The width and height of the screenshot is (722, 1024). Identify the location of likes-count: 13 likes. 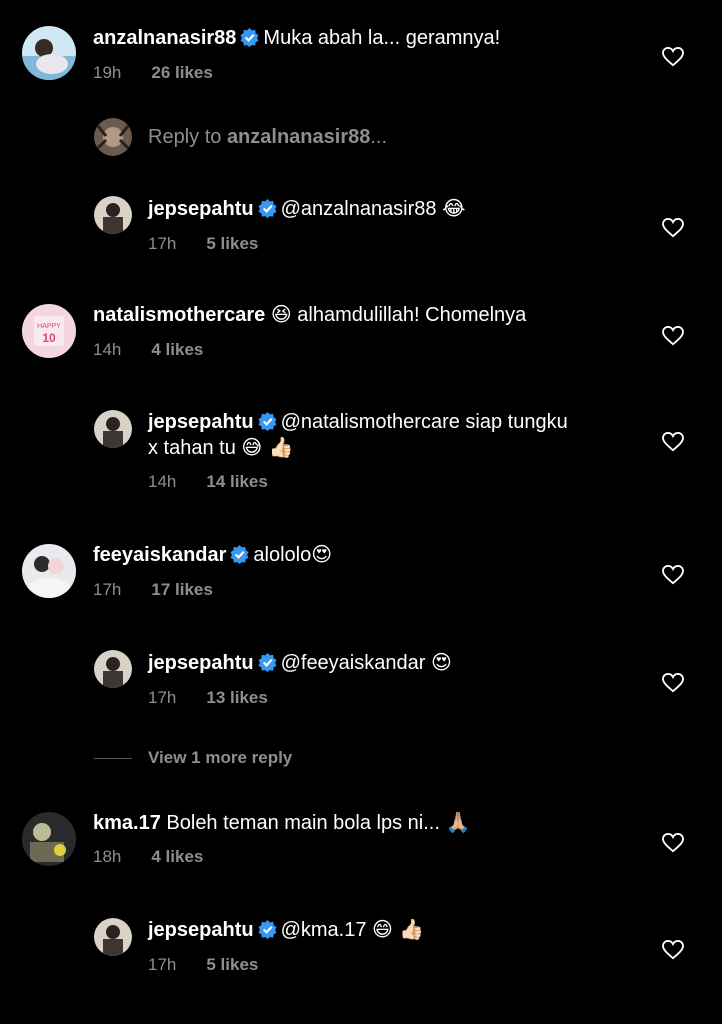
(236, 697).